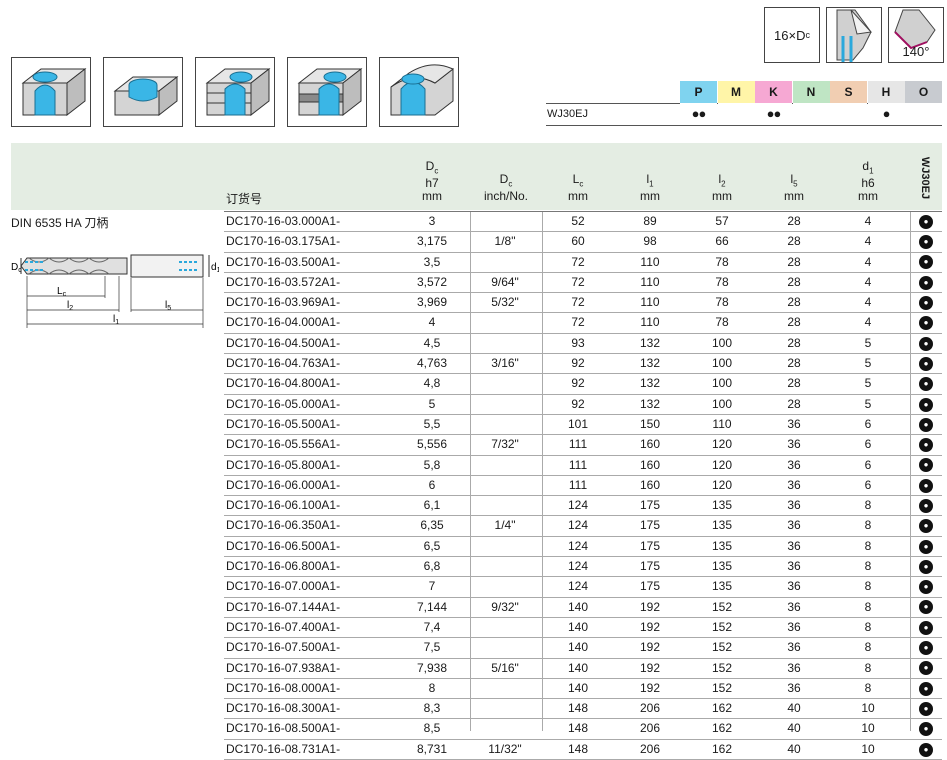 The height and width of the screenshot is (760, 947). Describe the element at coordinates (578, 566) in the screenshot. I see `cell-lc: 124` at that location.